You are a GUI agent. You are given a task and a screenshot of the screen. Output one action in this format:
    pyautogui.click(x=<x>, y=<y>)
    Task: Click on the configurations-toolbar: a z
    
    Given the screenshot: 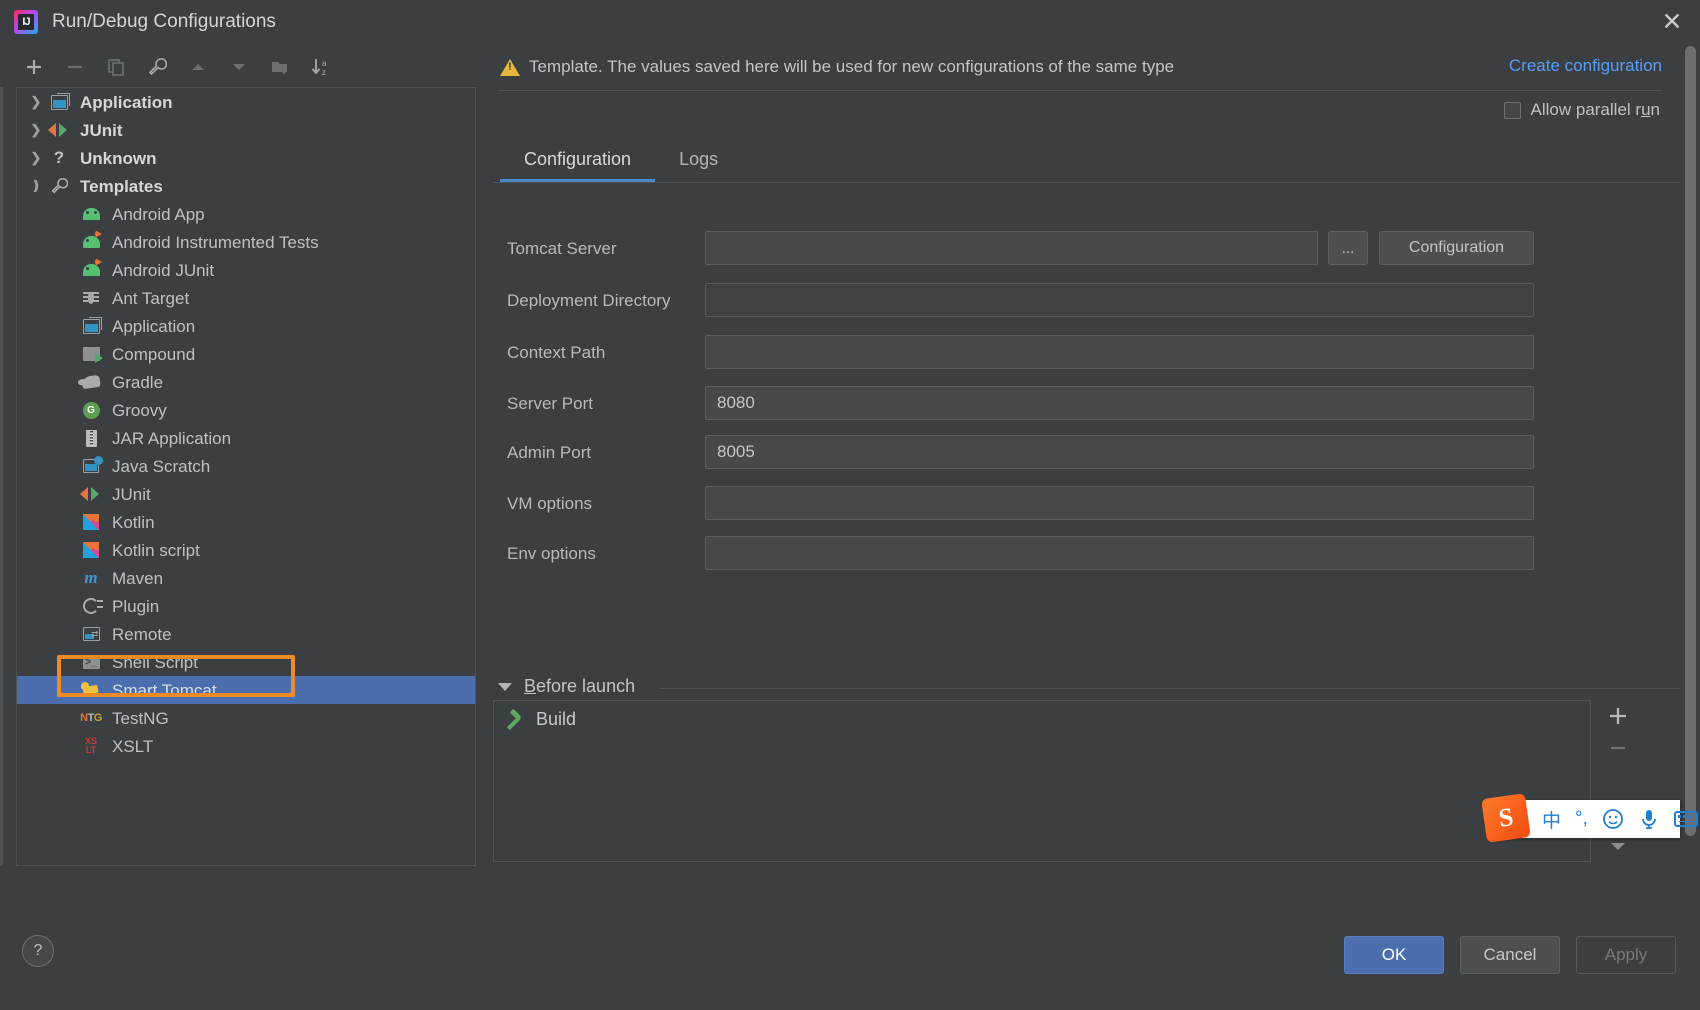 What is the action you would take?
    pyautogui.click(x=246, y=67)
    